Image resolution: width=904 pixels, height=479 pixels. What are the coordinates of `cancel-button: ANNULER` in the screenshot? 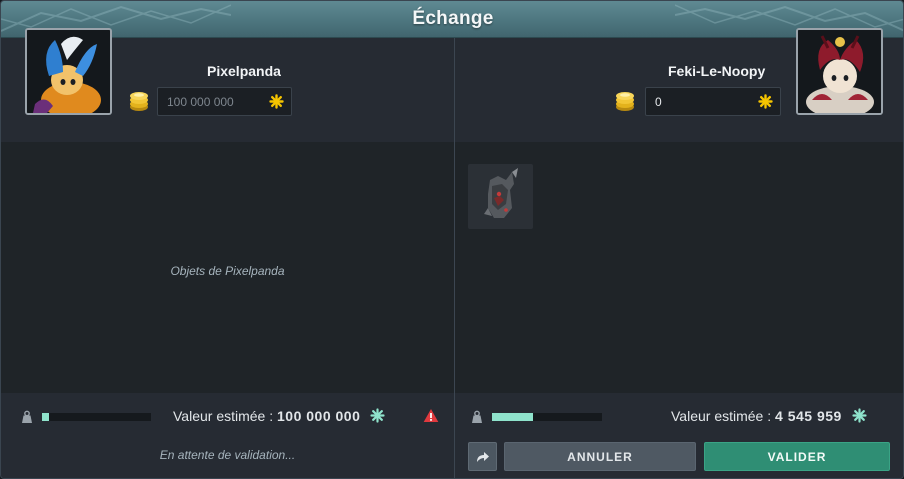 It's located at (600, 456).